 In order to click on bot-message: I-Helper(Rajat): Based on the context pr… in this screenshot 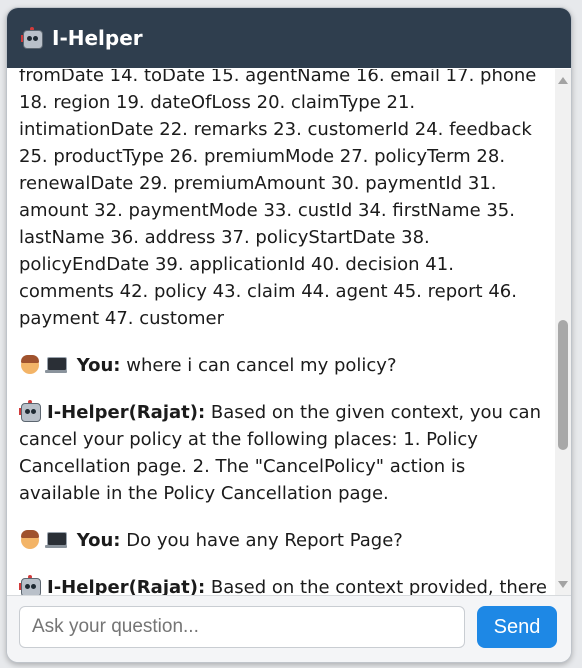, I will do `click(284, 585)`.